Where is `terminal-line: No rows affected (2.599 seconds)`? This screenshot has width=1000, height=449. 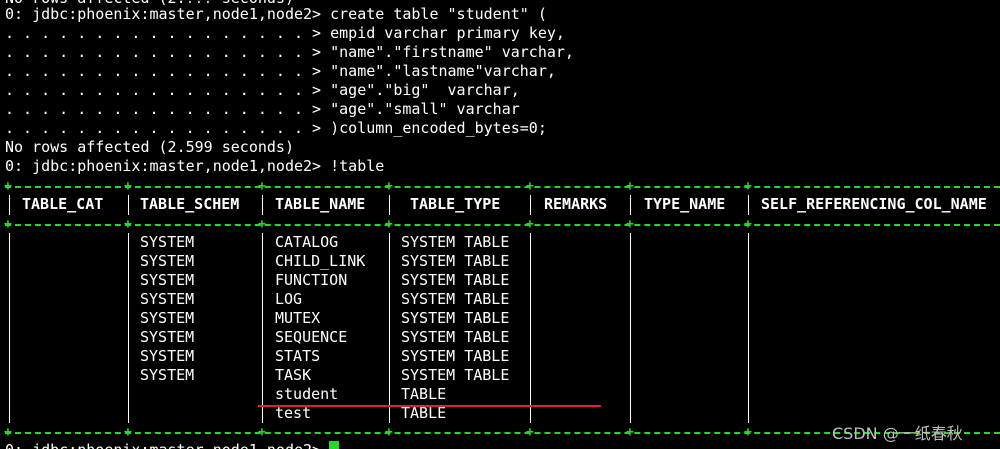
terminal-line: No rows affected (2.599 seconds) is located at coordinates (149, 147).